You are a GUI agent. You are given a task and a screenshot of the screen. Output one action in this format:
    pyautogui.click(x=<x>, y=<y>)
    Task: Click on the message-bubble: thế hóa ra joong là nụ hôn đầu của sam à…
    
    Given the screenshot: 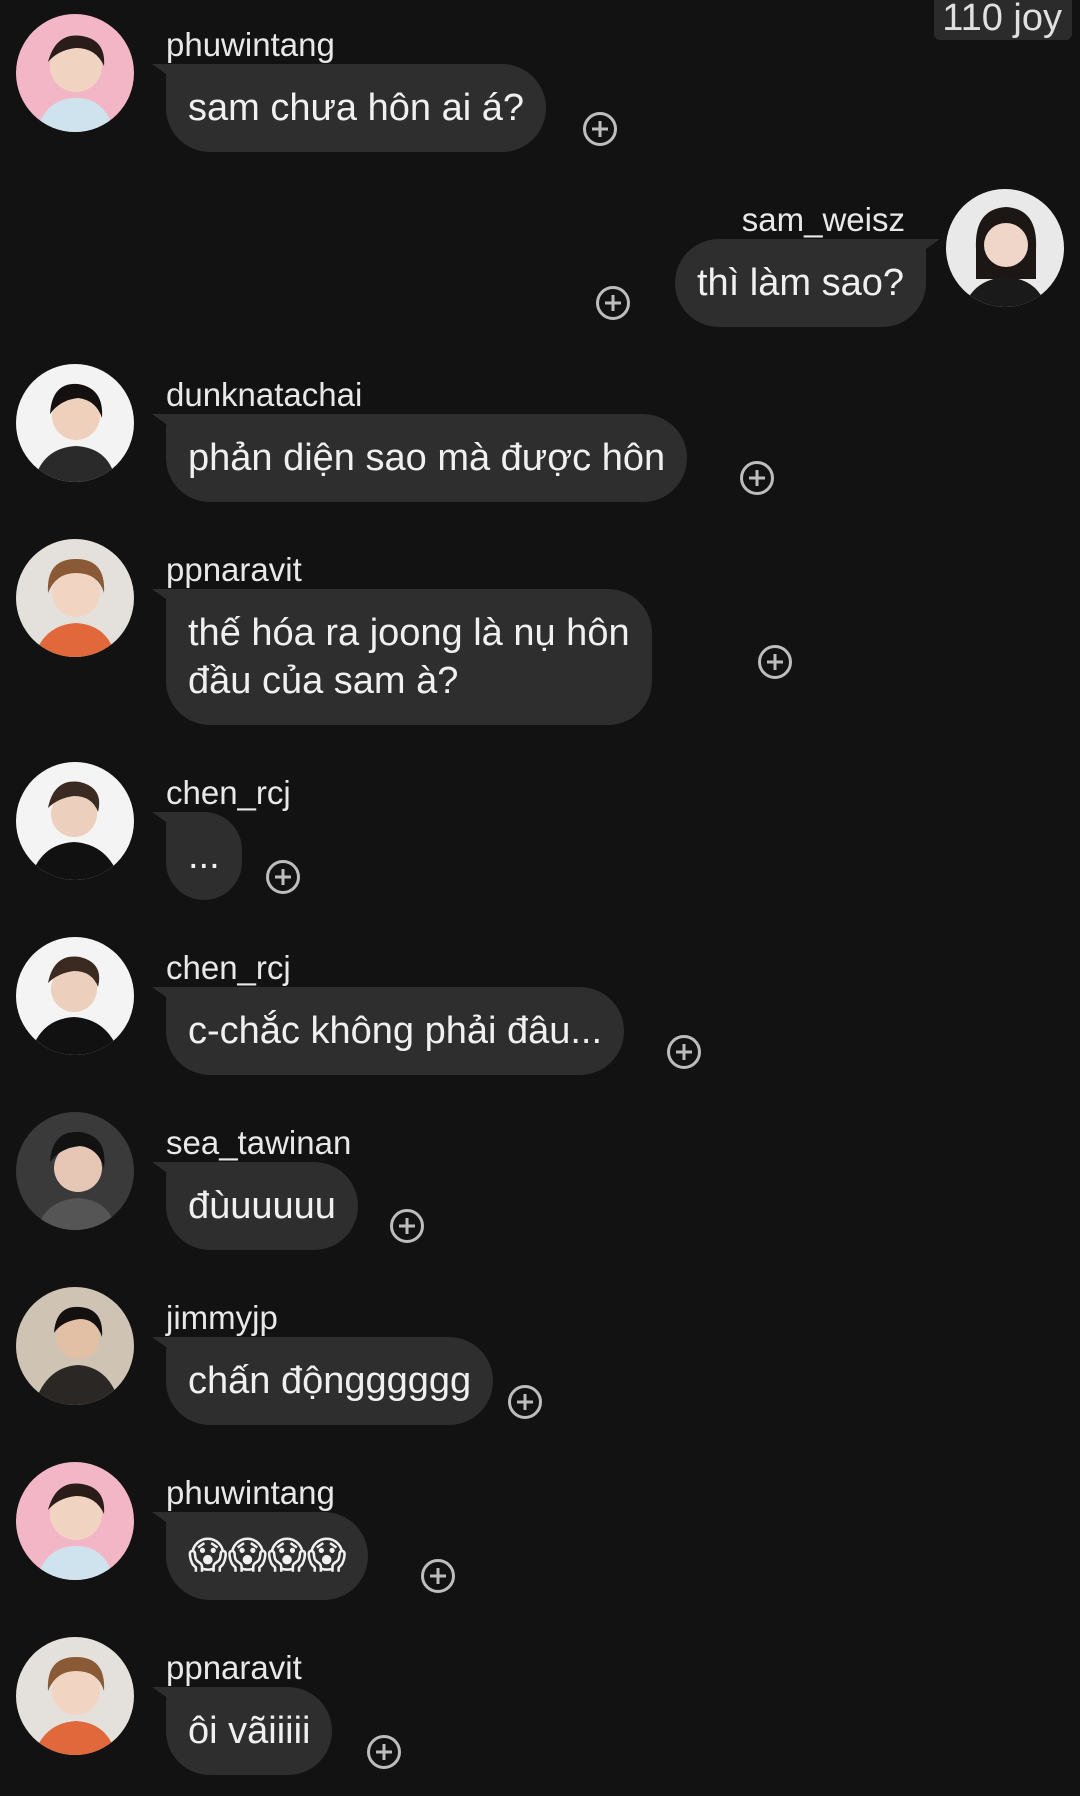 What is the action you would take?
    pyautogui.click(x=409, y=657)
    